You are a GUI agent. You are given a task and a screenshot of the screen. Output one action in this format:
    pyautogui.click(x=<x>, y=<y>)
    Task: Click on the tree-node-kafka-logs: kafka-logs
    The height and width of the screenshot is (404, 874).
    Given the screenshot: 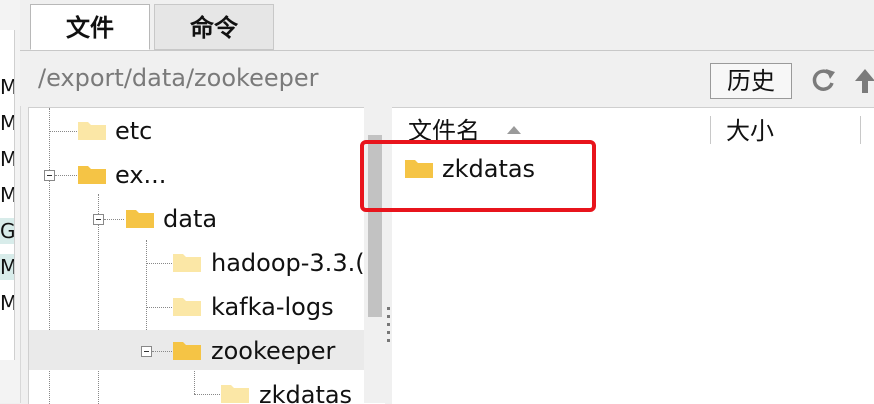 What is the action you would take?
    pyautogui.click(x=272, y=307)
    